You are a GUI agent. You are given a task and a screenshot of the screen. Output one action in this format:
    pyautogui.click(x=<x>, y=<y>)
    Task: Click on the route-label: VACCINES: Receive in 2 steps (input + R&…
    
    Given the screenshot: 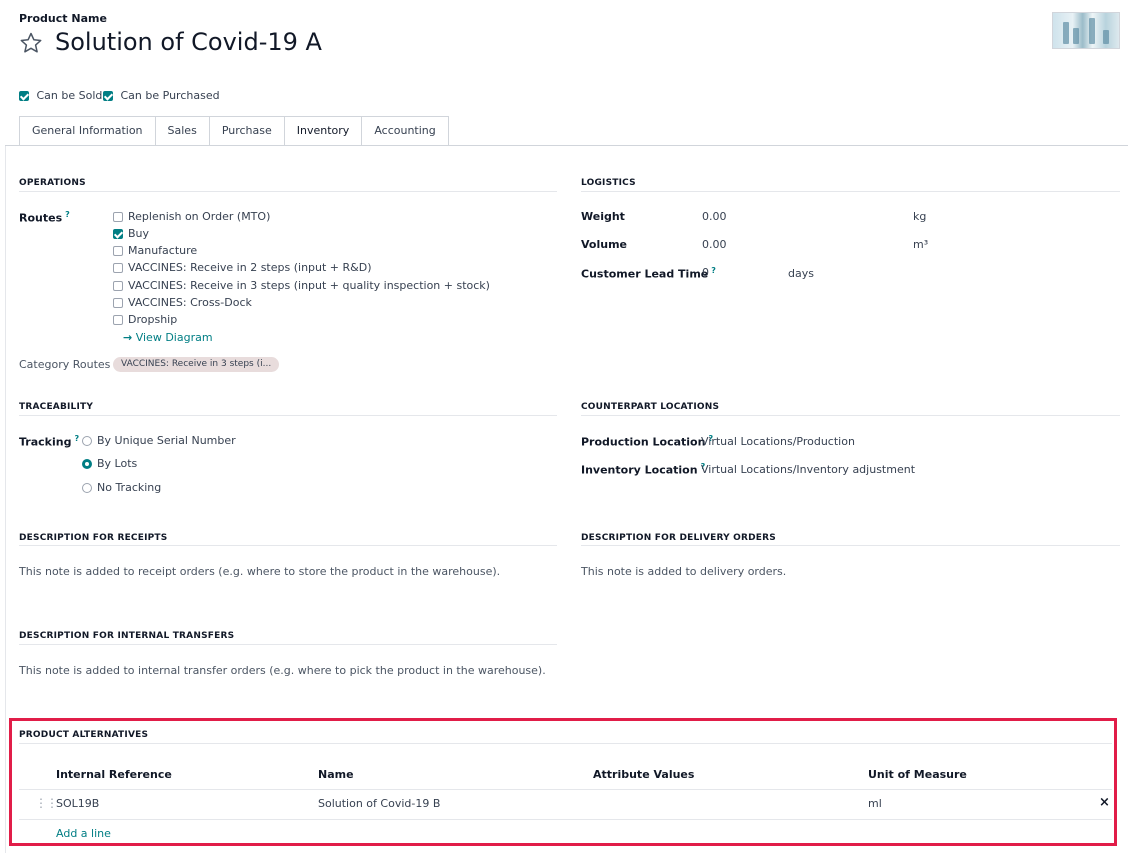 What is the action you would take?
    pyautogui.click(x=250, y=267)
    